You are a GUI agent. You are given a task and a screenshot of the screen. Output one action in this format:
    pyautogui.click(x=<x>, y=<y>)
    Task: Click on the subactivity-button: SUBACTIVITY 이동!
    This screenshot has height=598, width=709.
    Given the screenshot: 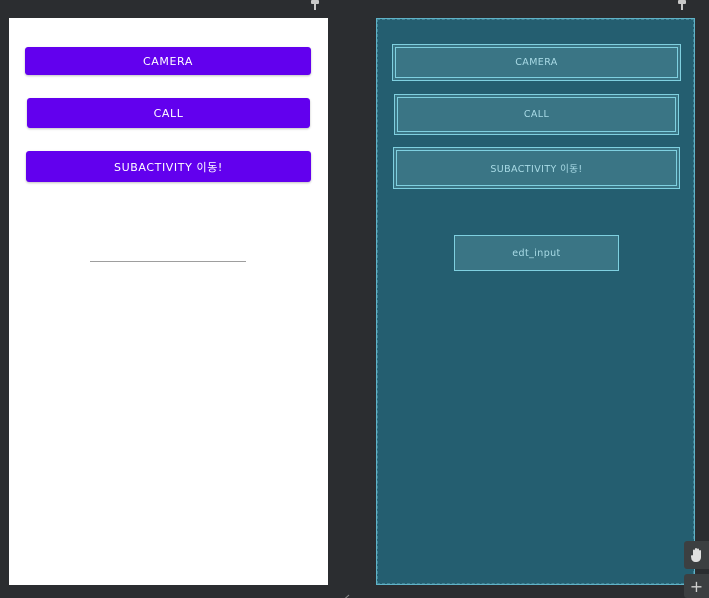 What is the action you would take?
    pyautogui.click(x=168, y=166)
    